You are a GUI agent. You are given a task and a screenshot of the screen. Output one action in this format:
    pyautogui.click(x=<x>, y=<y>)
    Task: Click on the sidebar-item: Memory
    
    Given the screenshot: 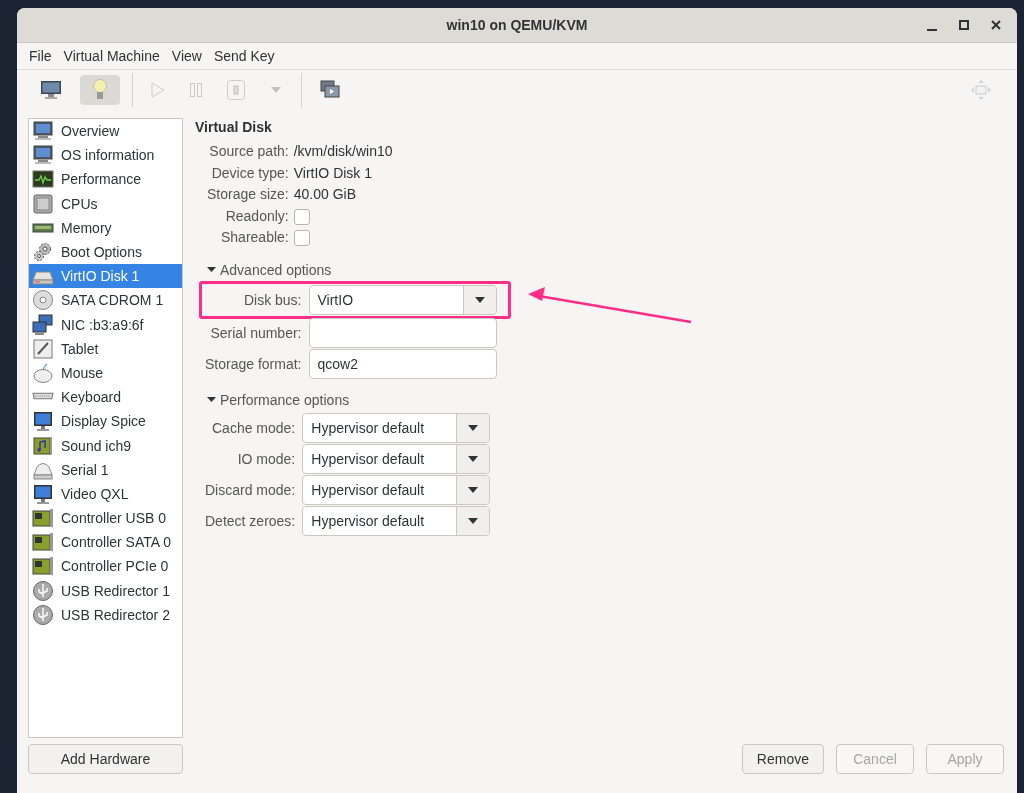 What is the action you would take?
    pyautogui.click(x=105, y=227)
    